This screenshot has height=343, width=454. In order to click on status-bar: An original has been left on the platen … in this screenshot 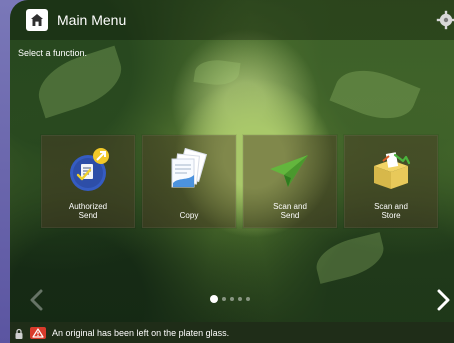, I will do `click(232, 332)`.